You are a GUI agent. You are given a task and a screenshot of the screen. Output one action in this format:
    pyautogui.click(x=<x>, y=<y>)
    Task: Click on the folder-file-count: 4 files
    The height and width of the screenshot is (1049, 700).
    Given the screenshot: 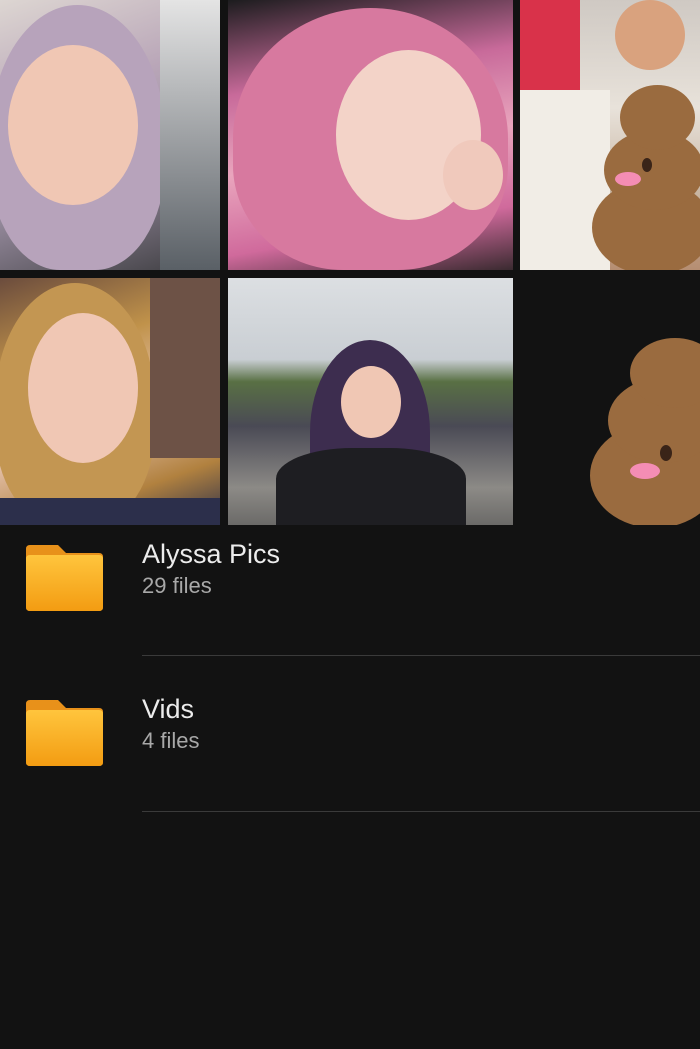 What is the action you would take?
    pyautogui.click(x=171, y=740)
    